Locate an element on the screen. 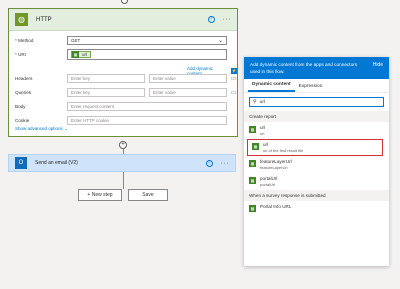 The width and height of the screenshot is (400, 289). queries-value-input: Enter value is located at coordinates (188, 92).